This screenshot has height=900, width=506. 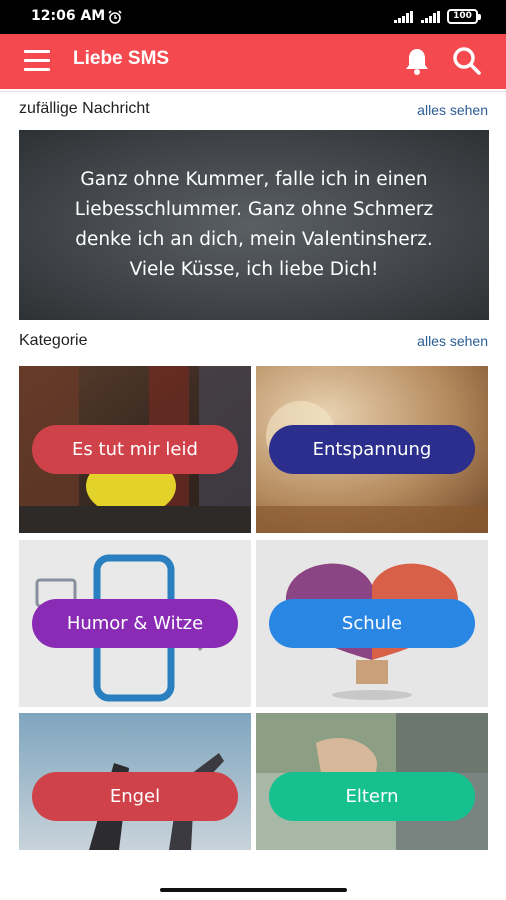 I want to click on section-title-random: zufällige Nachricht, so click(x=84, y=108).